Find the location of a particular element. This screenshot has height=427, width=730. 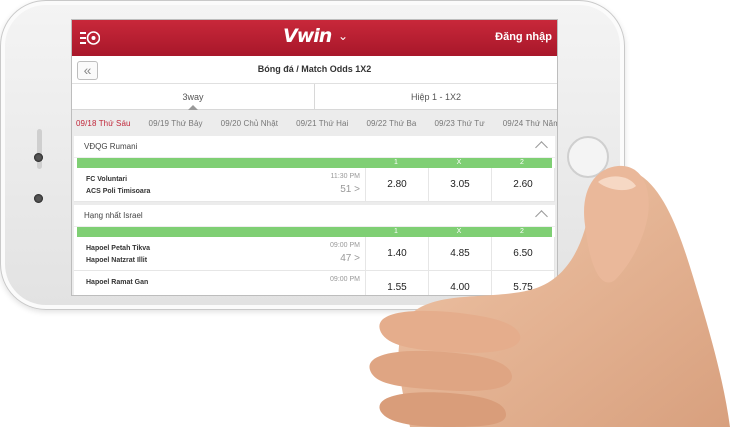

brand-logo: Vwin is located at coordinates (307, 36).